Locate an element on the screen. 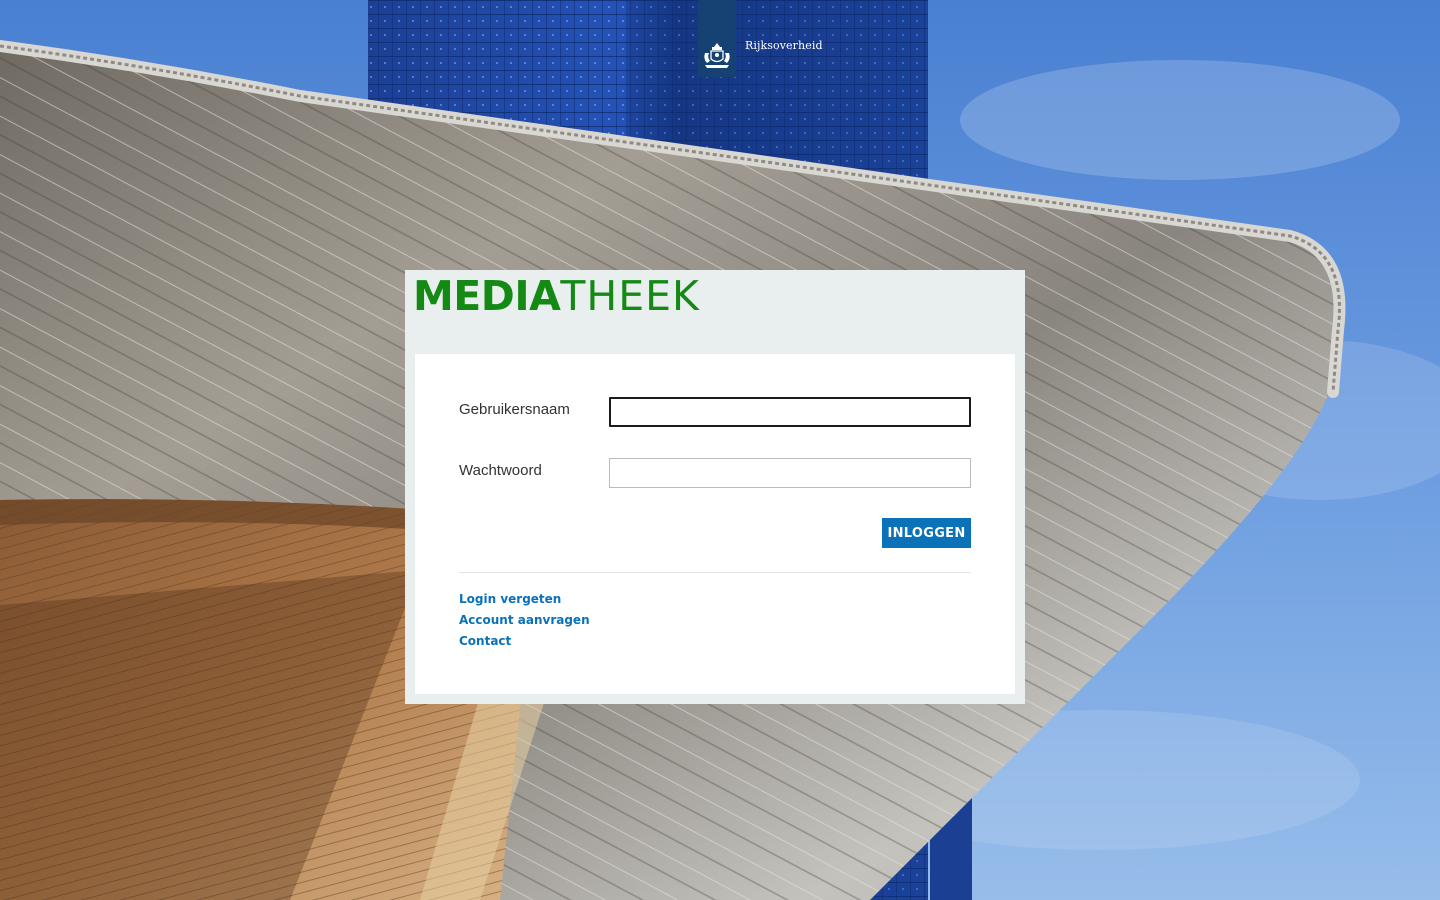 This screenshot has width=1440, height=900. brand-bold-text: MEDIA is located at coordinates (487, 296).